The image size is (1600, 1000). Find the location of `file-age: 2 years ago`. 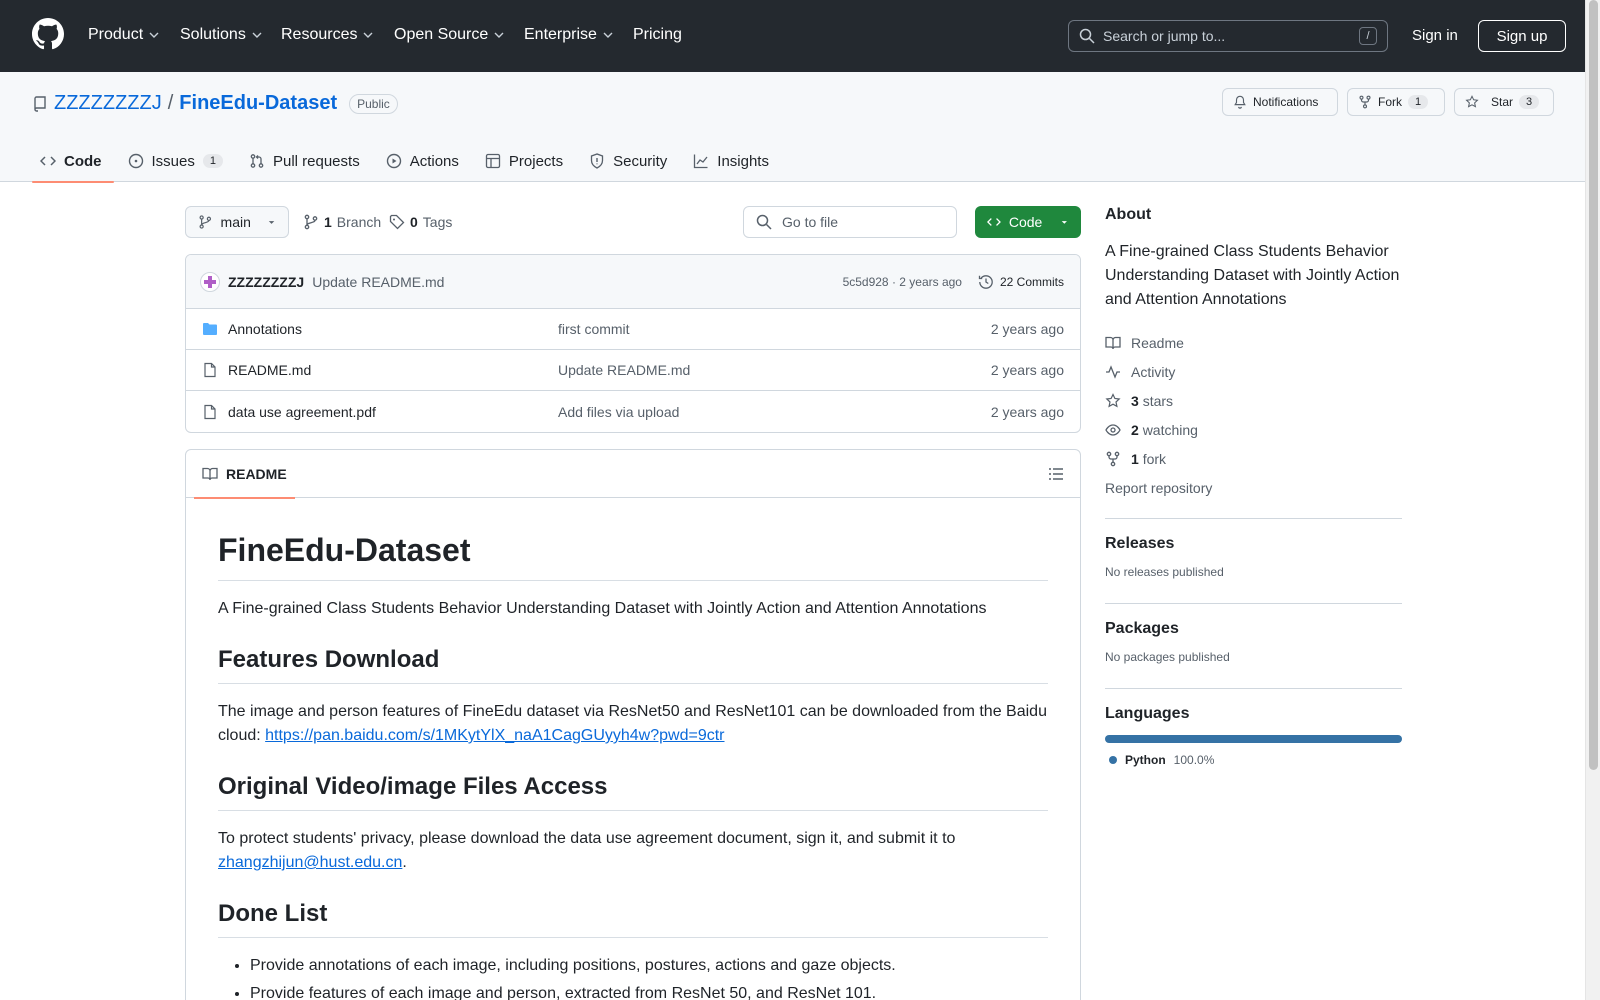

file-age: 2 years ago is located at coordinates (1027, 411).